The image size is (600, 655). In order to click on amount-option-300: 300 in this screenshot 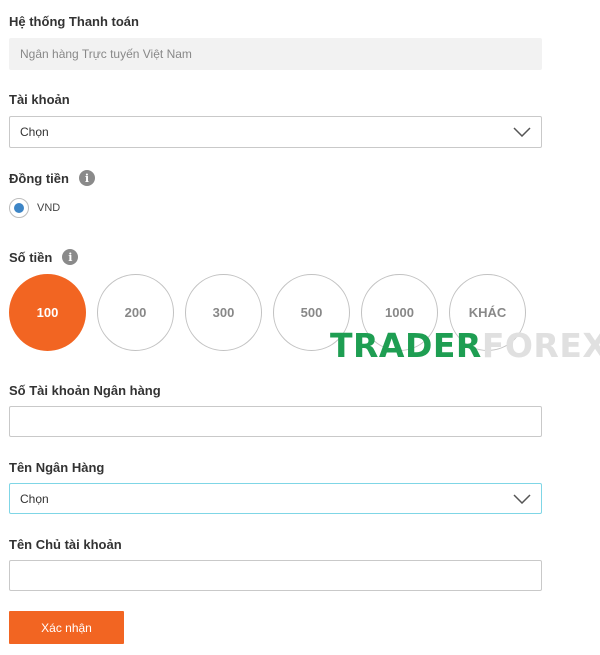, I will do `click(223, 312)`.